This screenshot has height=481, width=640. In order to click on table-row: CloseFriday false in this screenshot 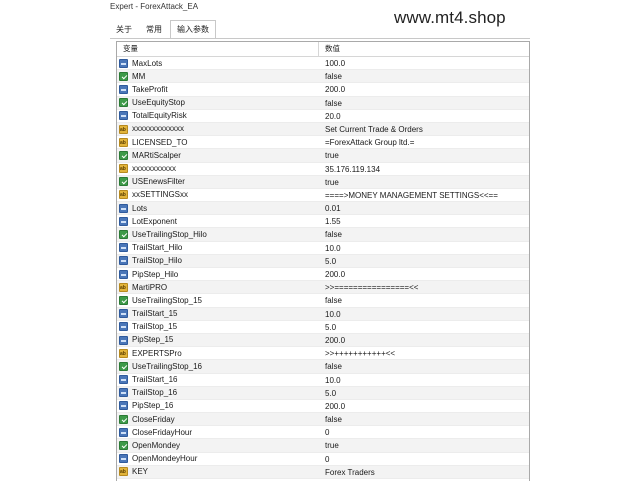, I will do `click(323, 420)`.